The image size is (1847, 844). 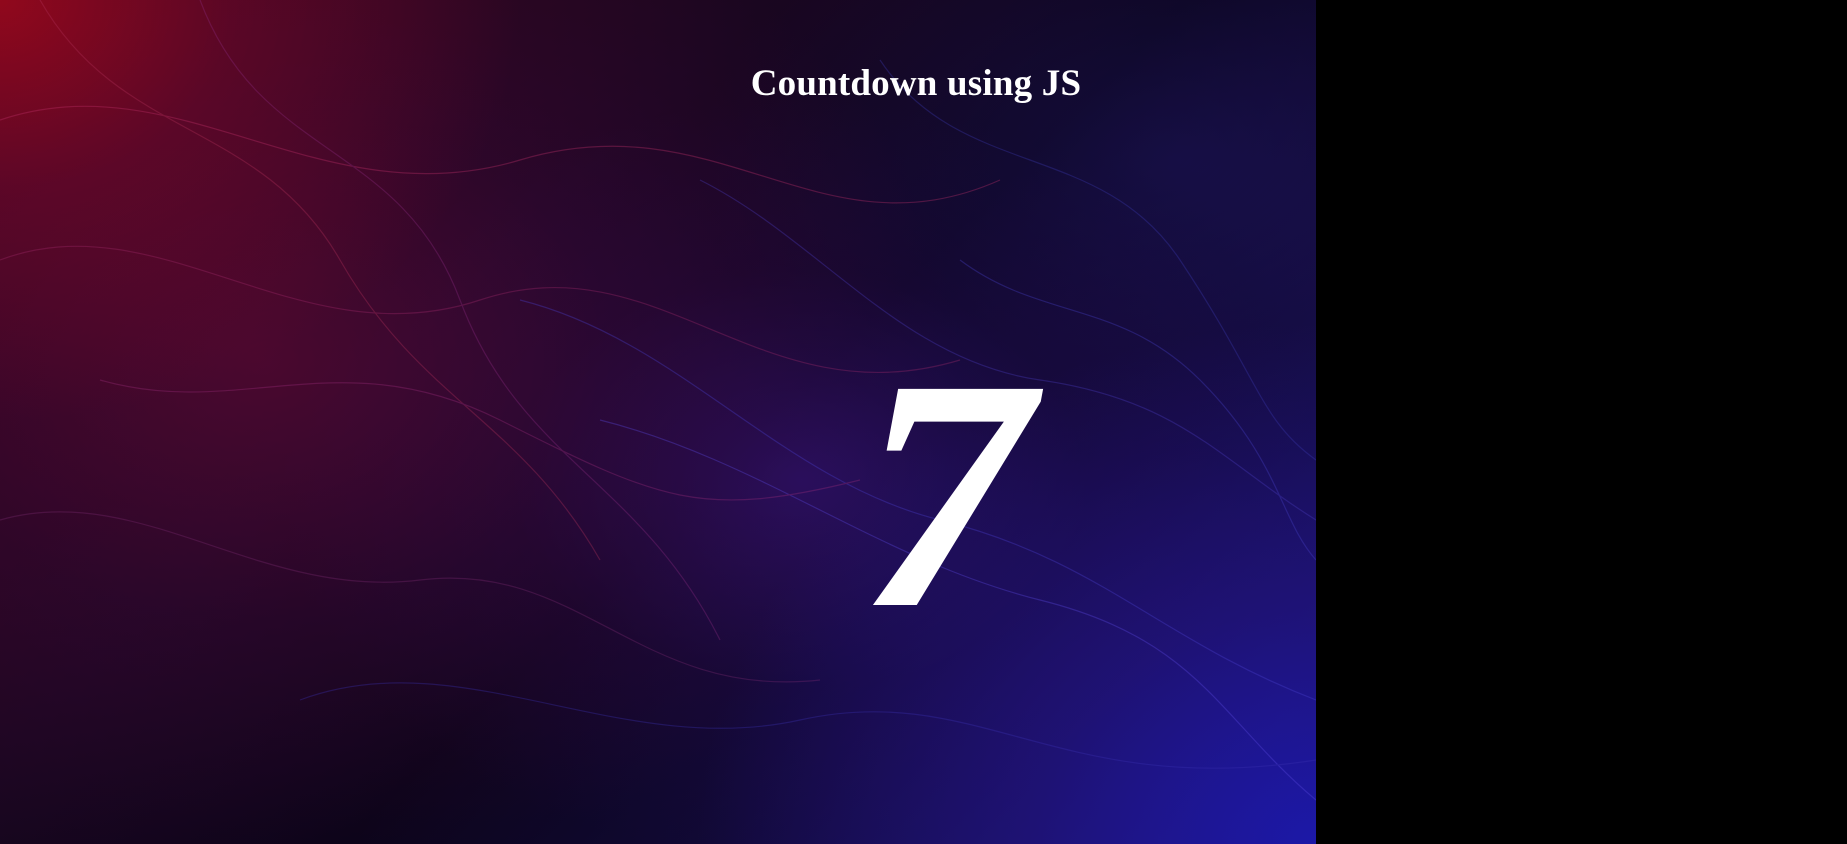 I want to click on countdown-number: 7, so click(x=945, y=494).